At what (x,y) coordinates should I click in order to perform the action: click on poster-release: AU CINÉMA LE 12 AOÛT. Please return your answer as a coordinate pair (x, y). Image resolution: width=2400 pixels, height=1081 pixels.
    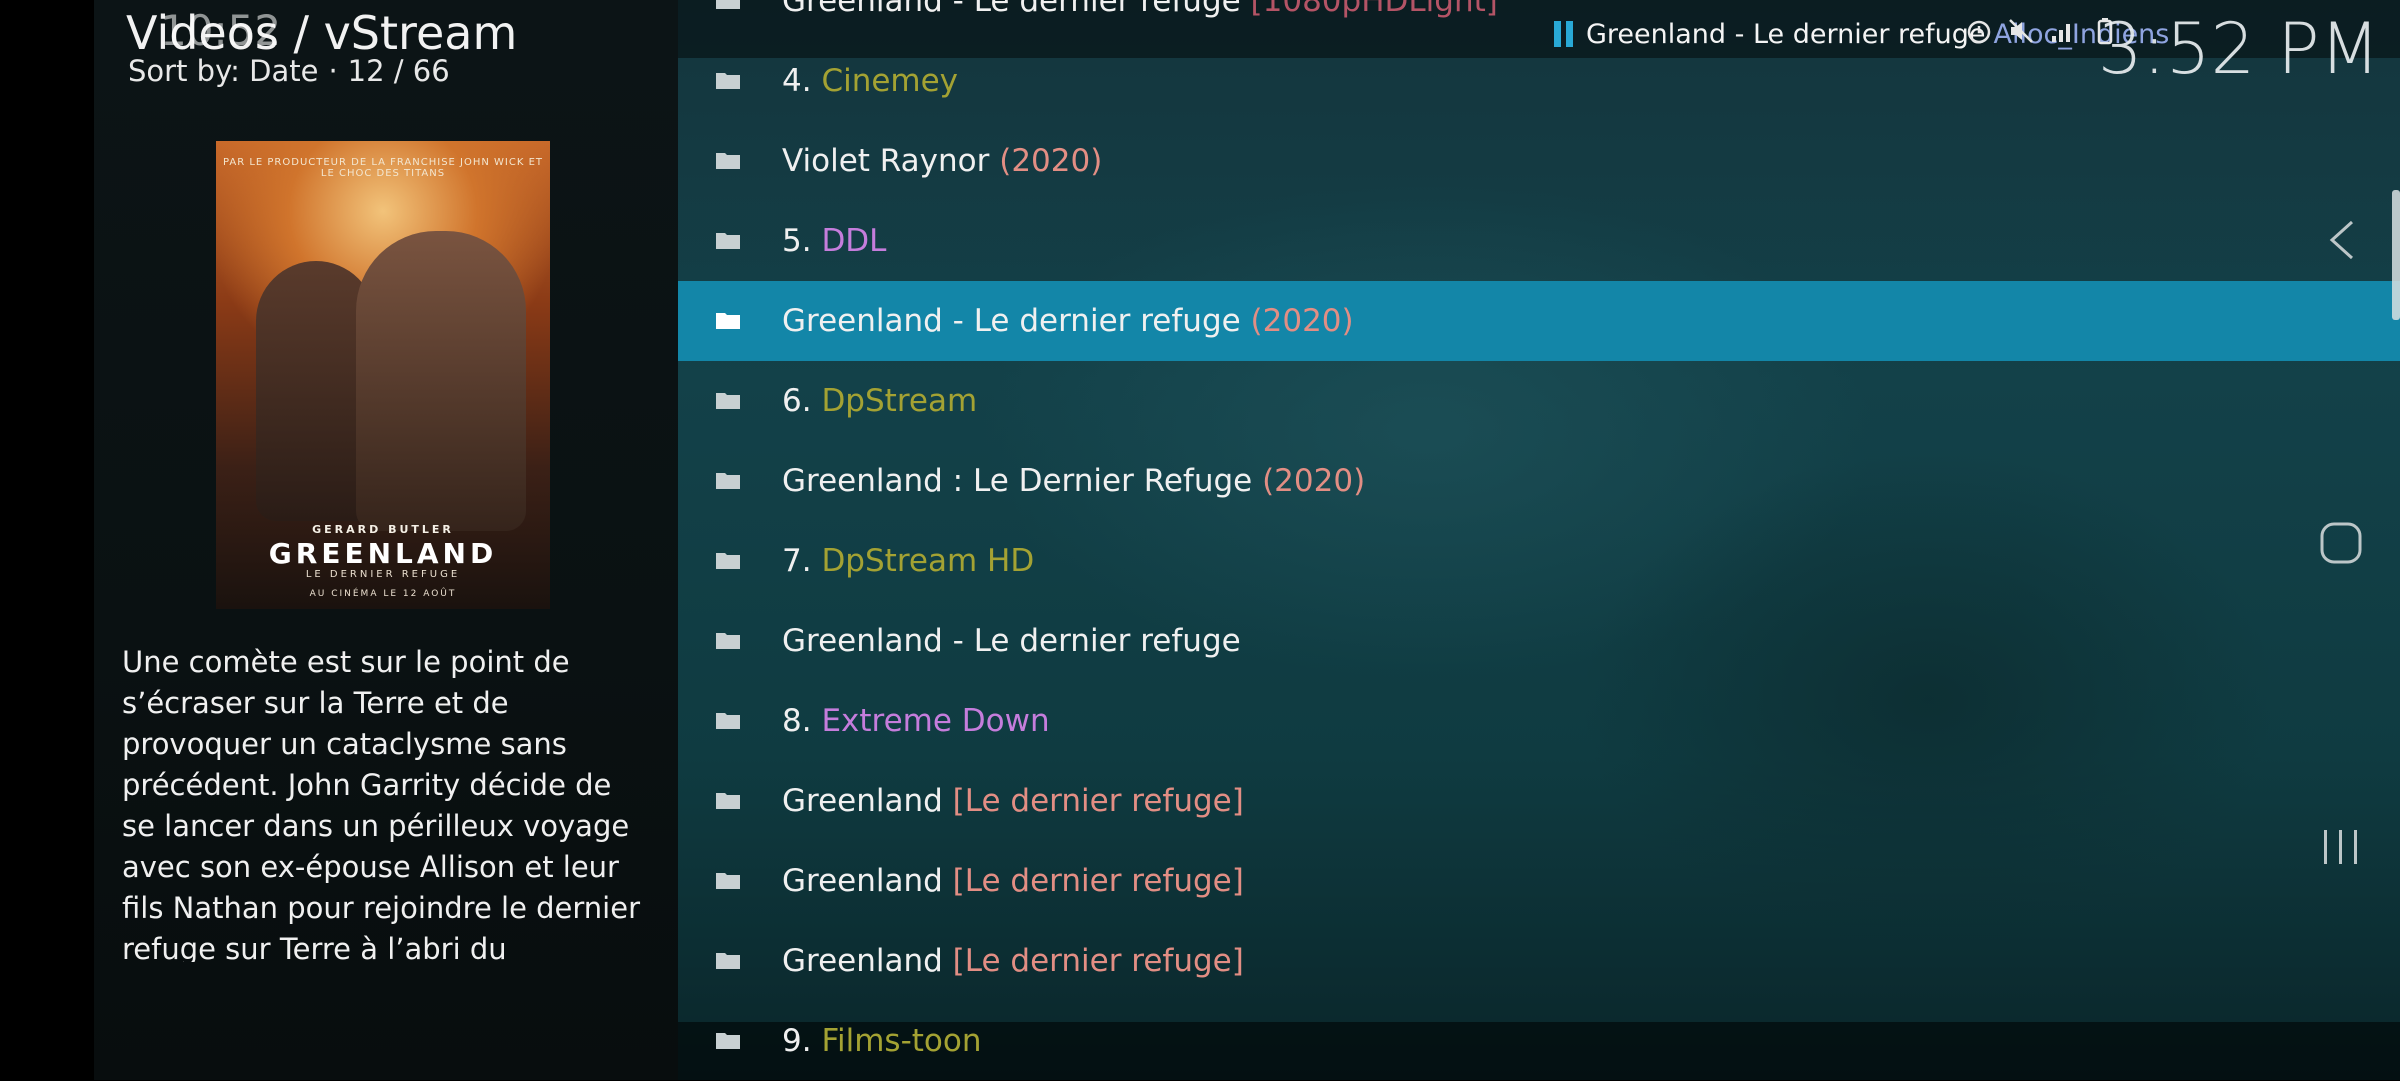
    Looking at the image, I should click on (383, 594).